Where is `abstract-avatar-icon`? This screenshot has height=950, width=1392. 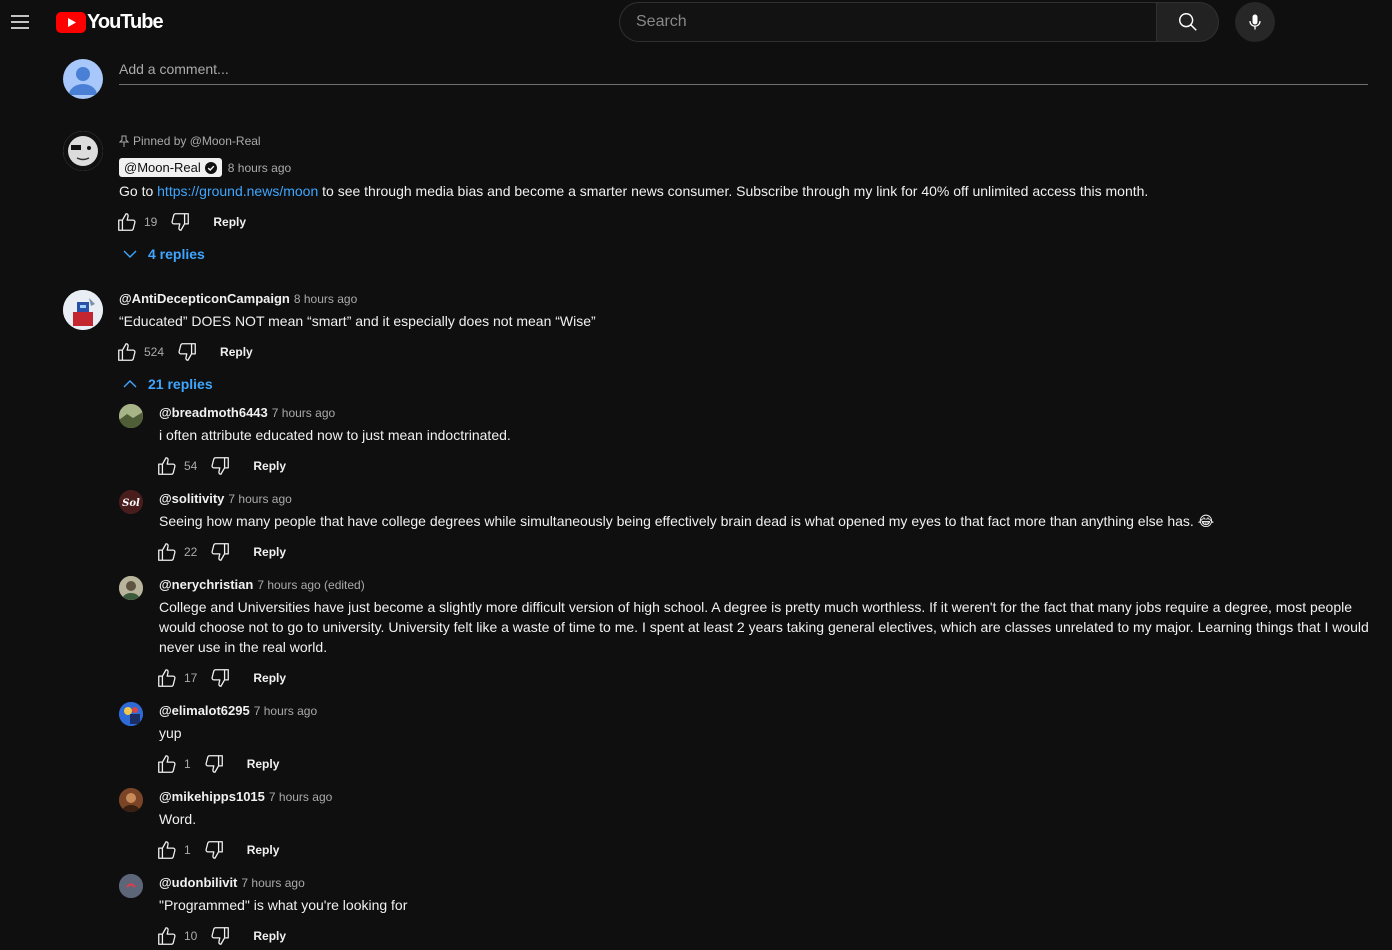
abstract-avatar-icon is located at coordinates (131, 886).